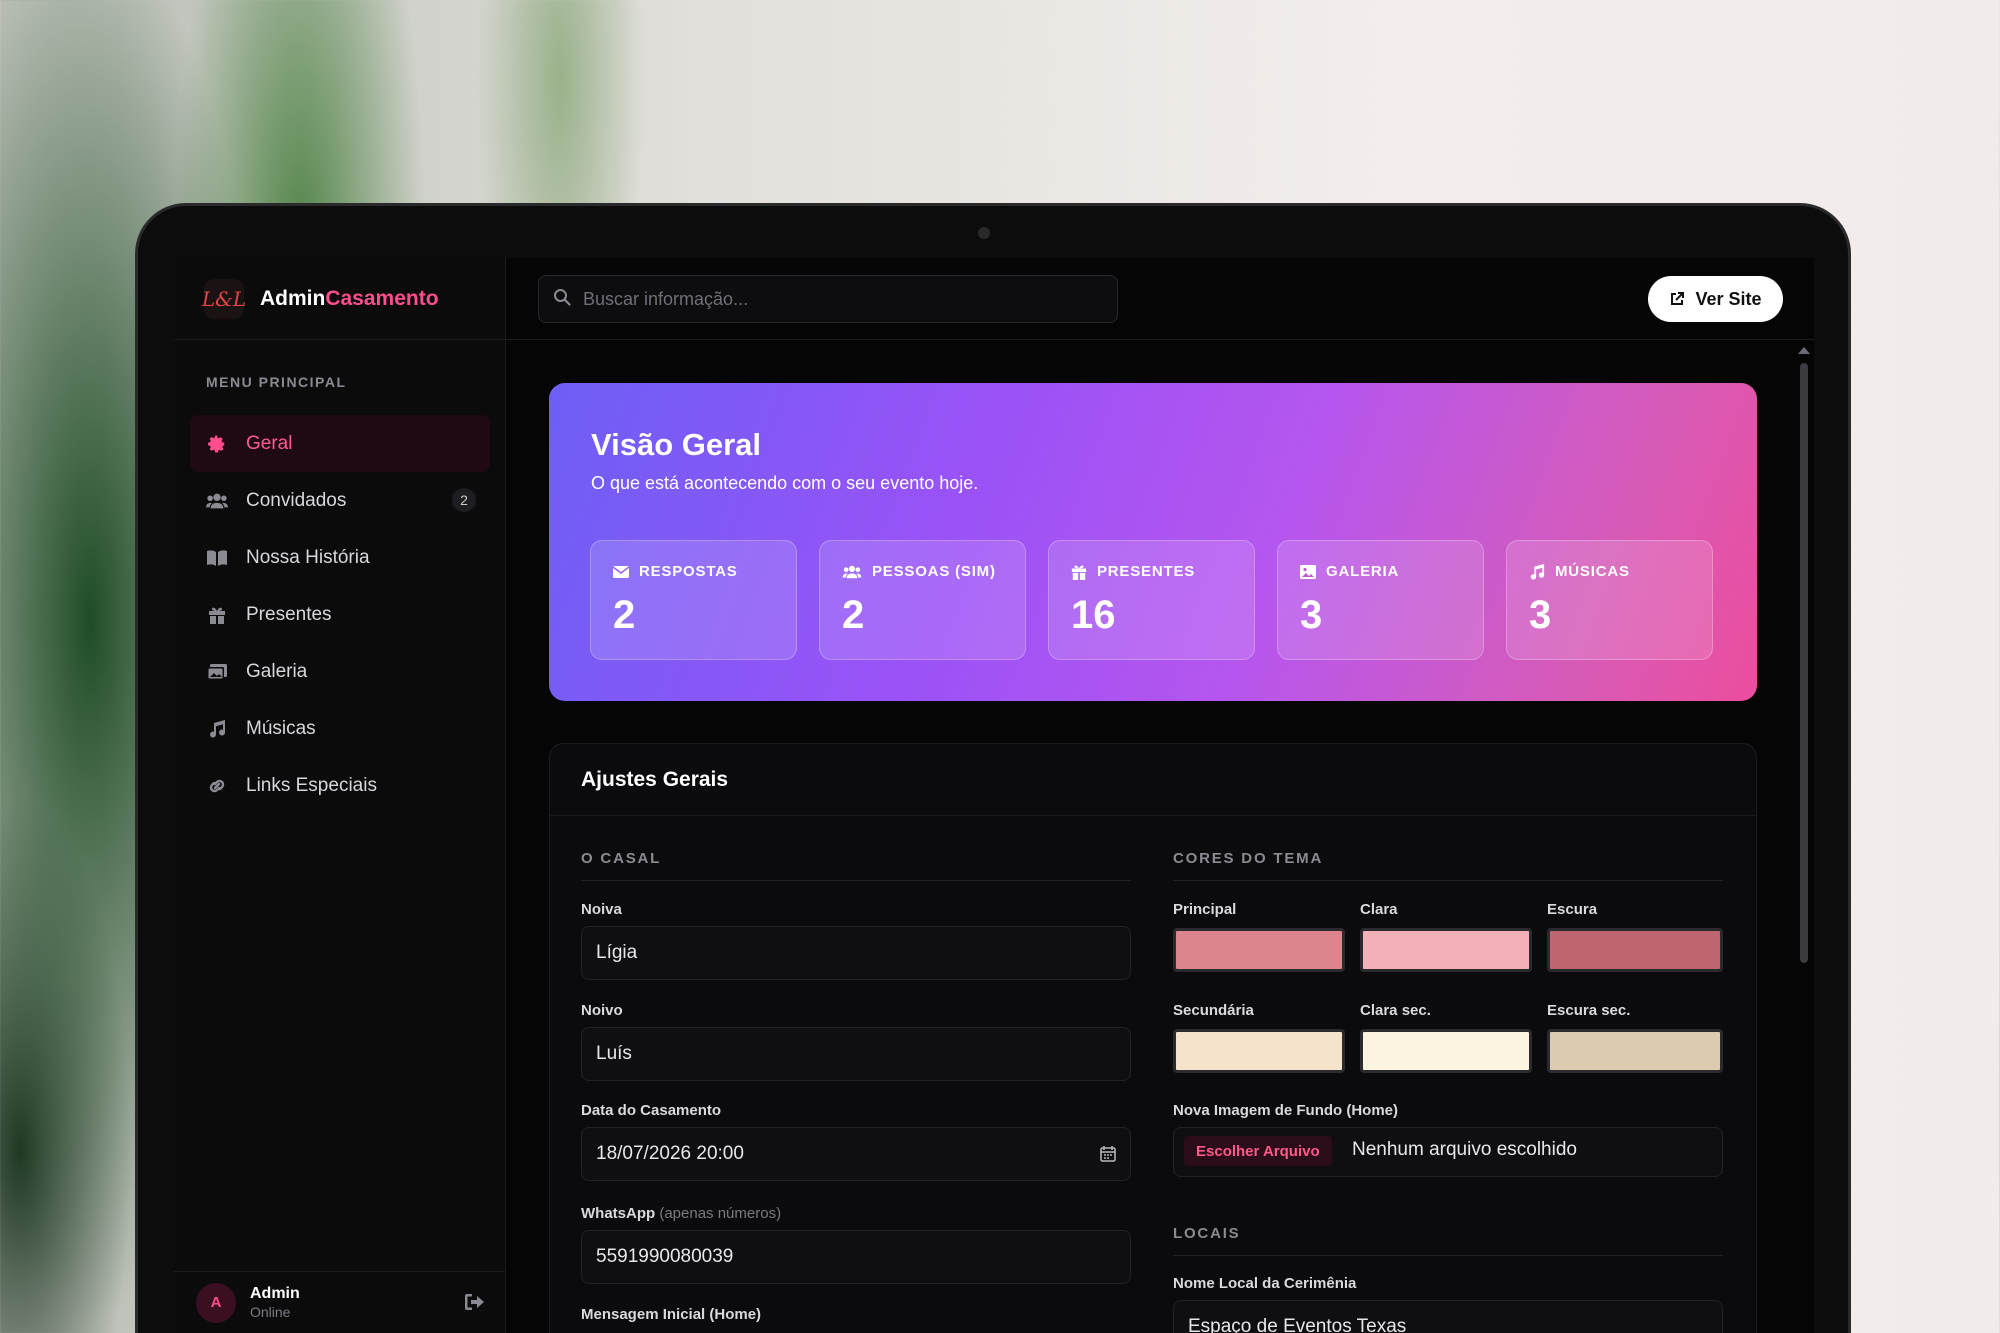 The height and width of the screenshot is (1333, 2000). Describe the element at coordinates (671, 1314) in the screenshot. I see `mensagem-label: Mensagem Inicial (Home)` at that location.